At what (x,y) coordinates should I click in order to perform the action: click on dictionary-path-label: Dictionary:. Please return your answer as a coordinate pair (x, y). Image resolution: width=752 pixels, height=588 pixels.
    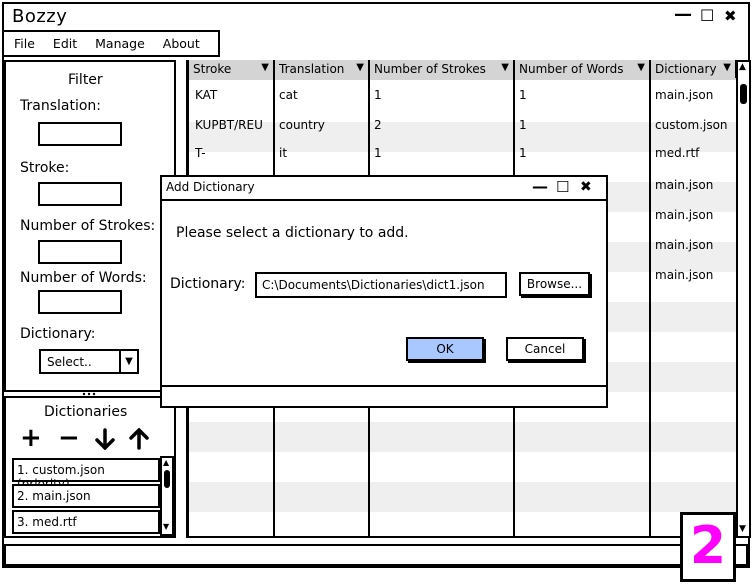
    Looking at the image, I should click on (208, 284).